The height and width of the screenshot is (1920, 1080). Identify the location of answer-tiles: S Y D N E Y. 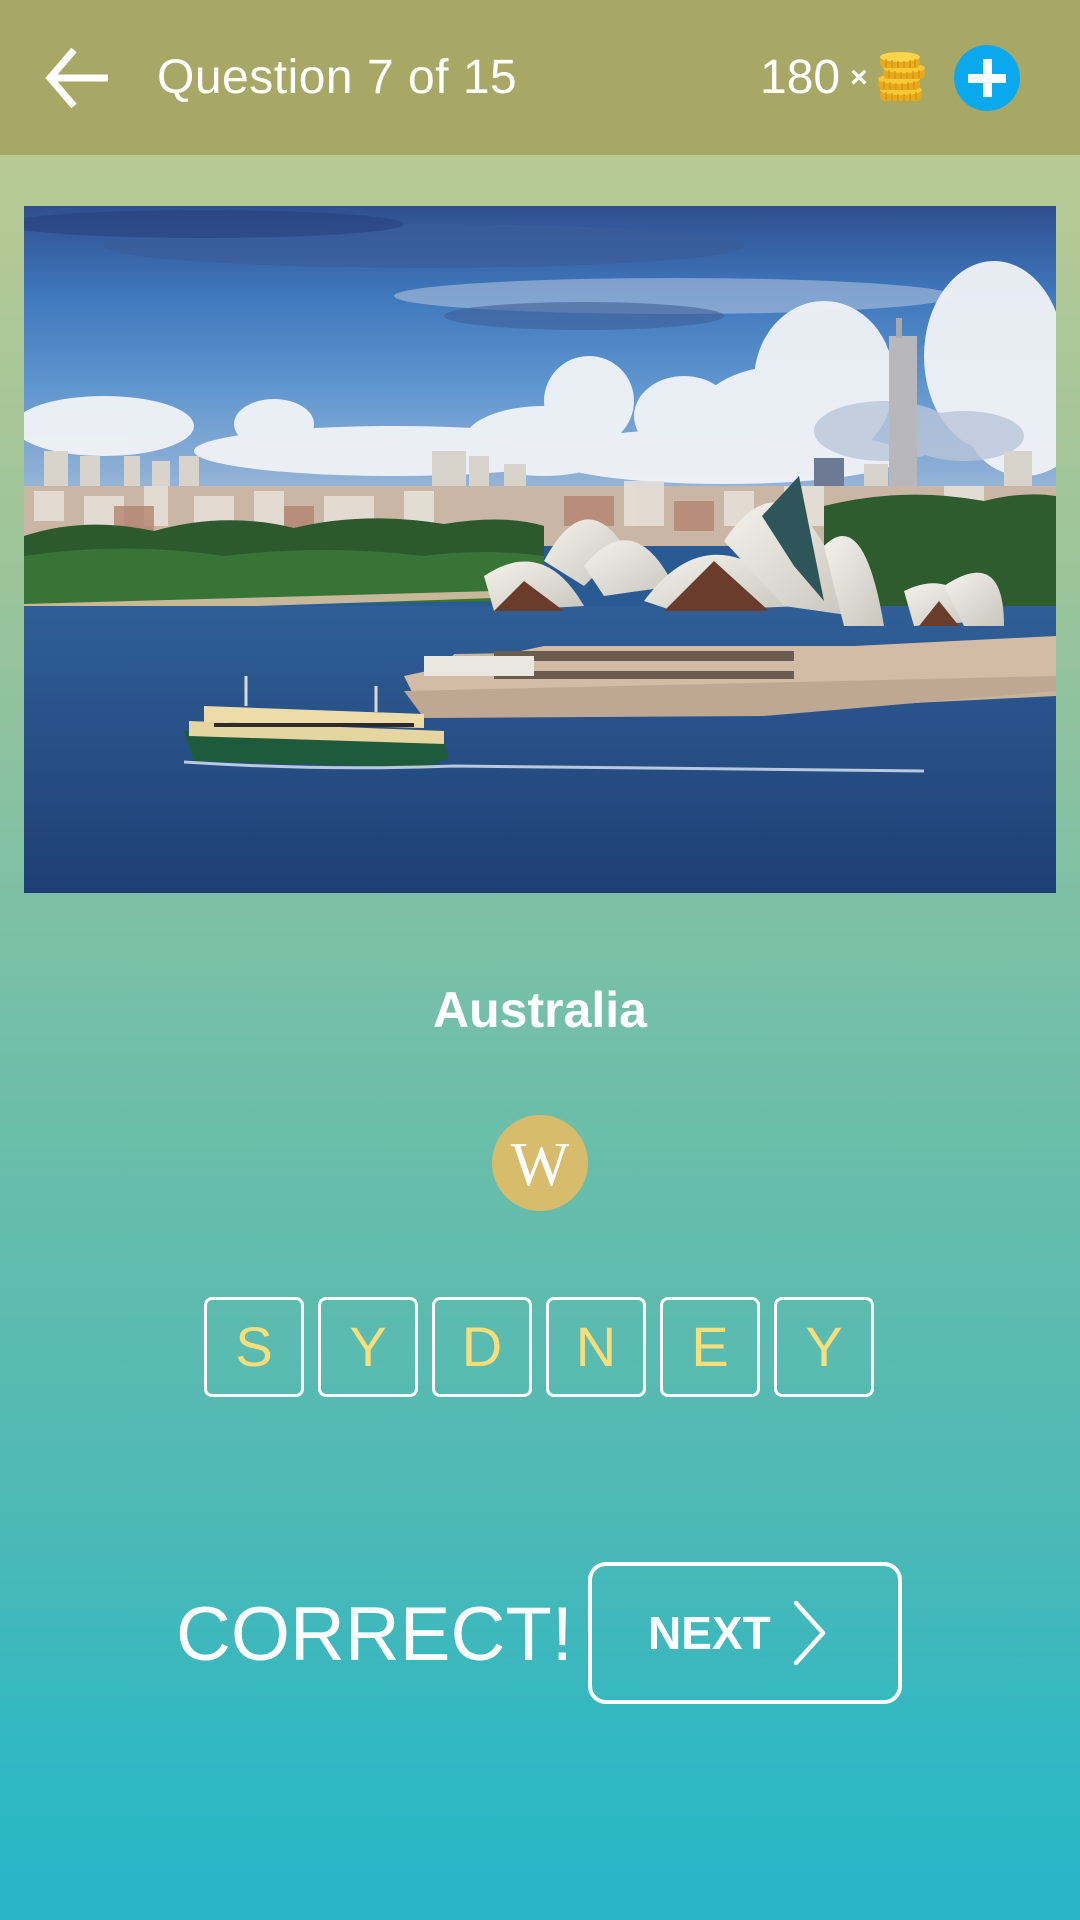
(539, 1347).